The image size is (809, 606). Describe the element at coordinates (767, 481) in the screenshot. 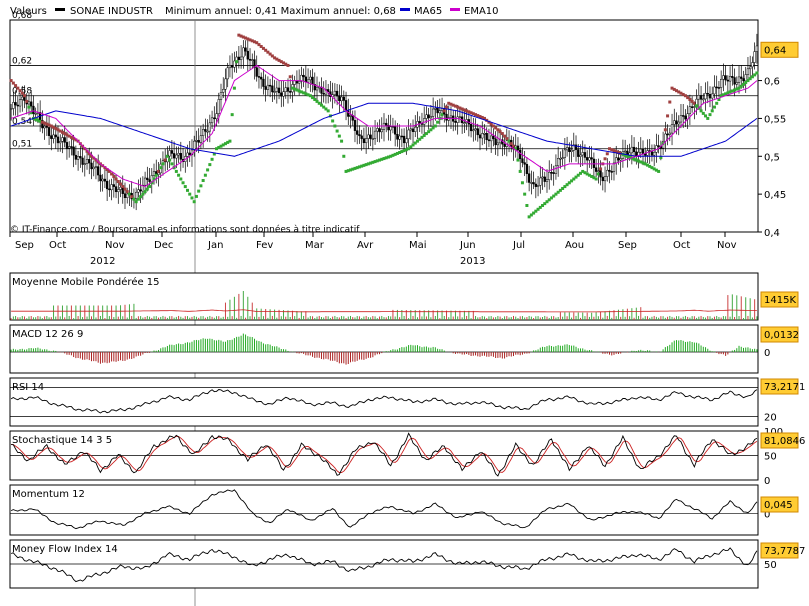

I see `g-stoch-tick-label: 0` at that location.